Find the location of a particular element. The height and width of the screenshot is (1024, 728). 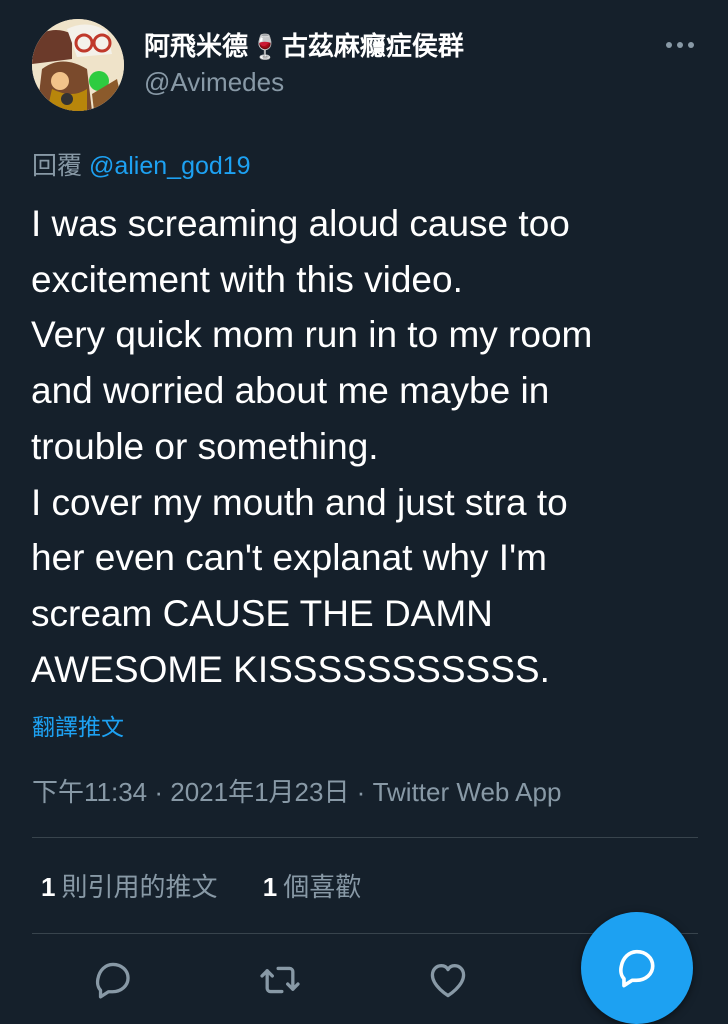

tweet-text-line: Very quick mom run in to my room is located at coordinates (312, 335).